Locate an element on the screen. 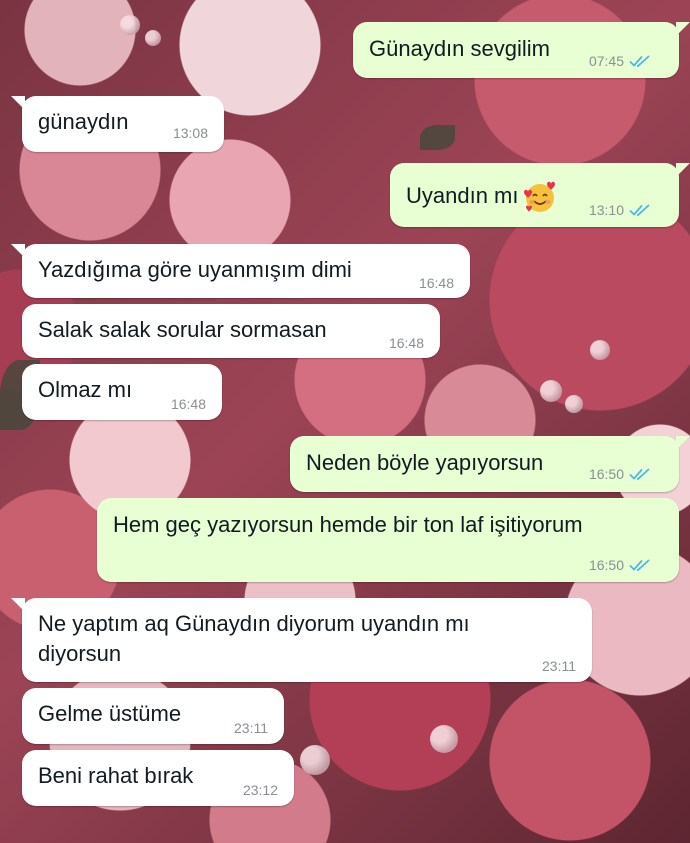 Image resolution: width=690 pixels, height=843 pixels. smiling-face-with-hearts-icon is located at coordinates (539, 196).